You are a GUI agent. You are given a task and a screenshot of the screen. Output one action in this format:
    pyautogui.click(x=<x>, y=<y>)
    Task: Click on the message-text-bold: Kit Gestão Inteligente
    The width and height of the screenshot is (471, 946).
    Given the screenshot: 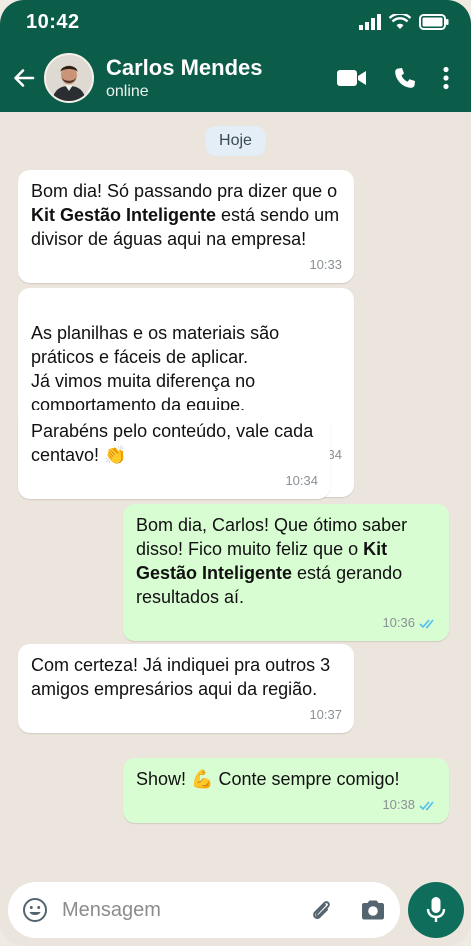 What is the action you would take?
    pyautogui.click(x=124, y=215)
    